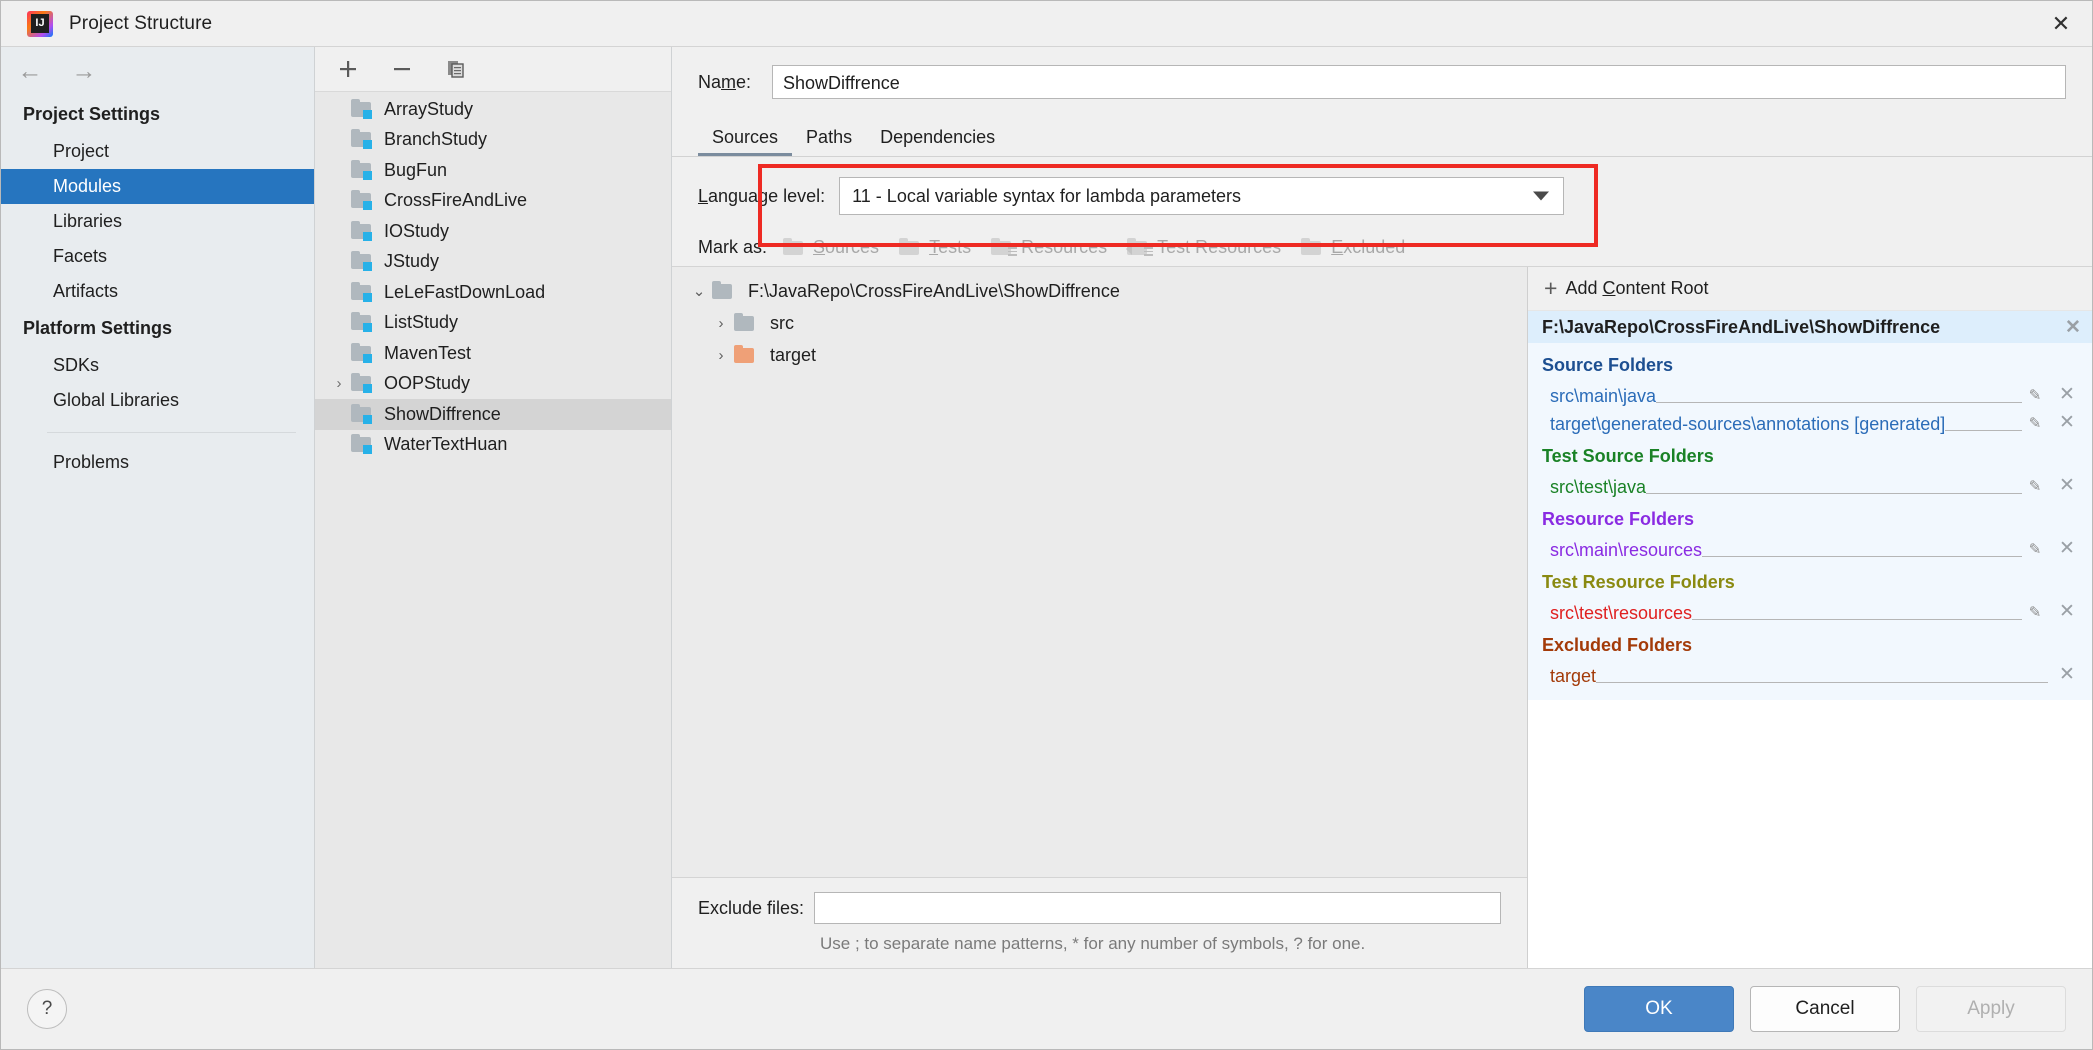 The width and height of the screenshot is (2093, 1050). What do you see at coordinates (157, 365) in the screenshot?
I see `sidebar-item-sdks: SDKs` at bounding box center [157, 365].